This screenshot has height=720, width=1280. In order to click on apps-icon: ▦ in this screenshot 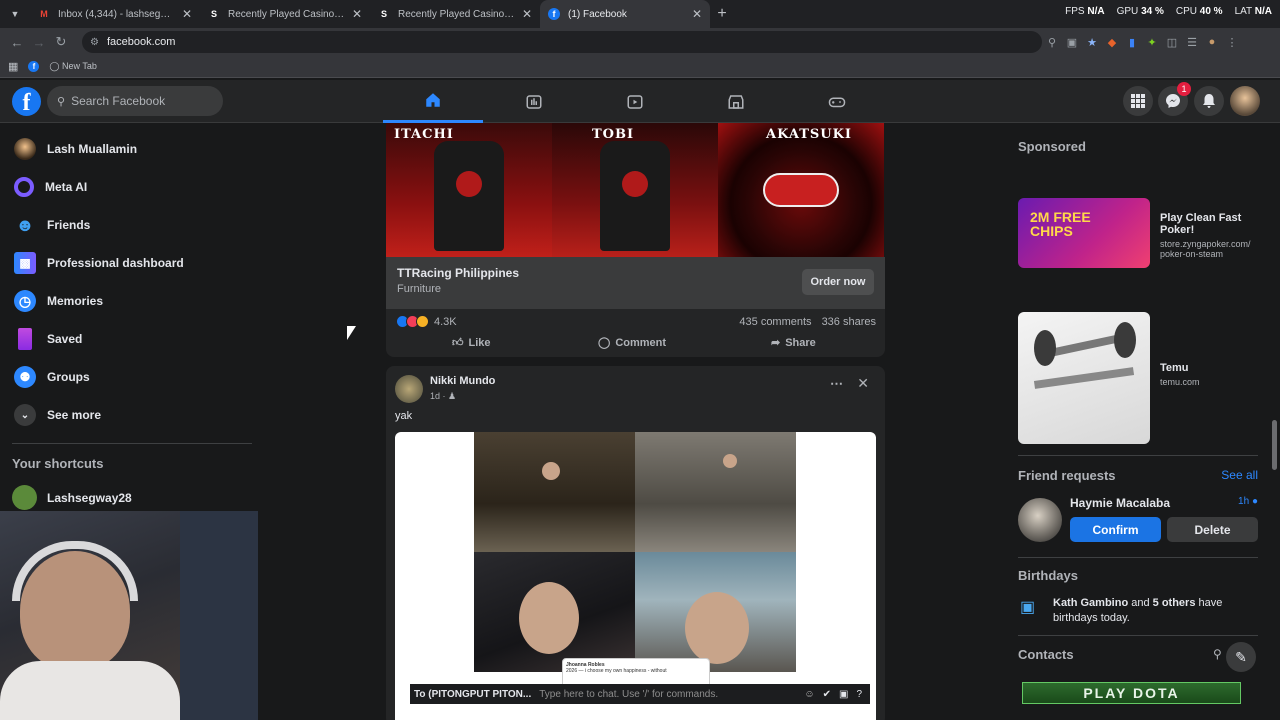, I will do `click(13, 66)`.